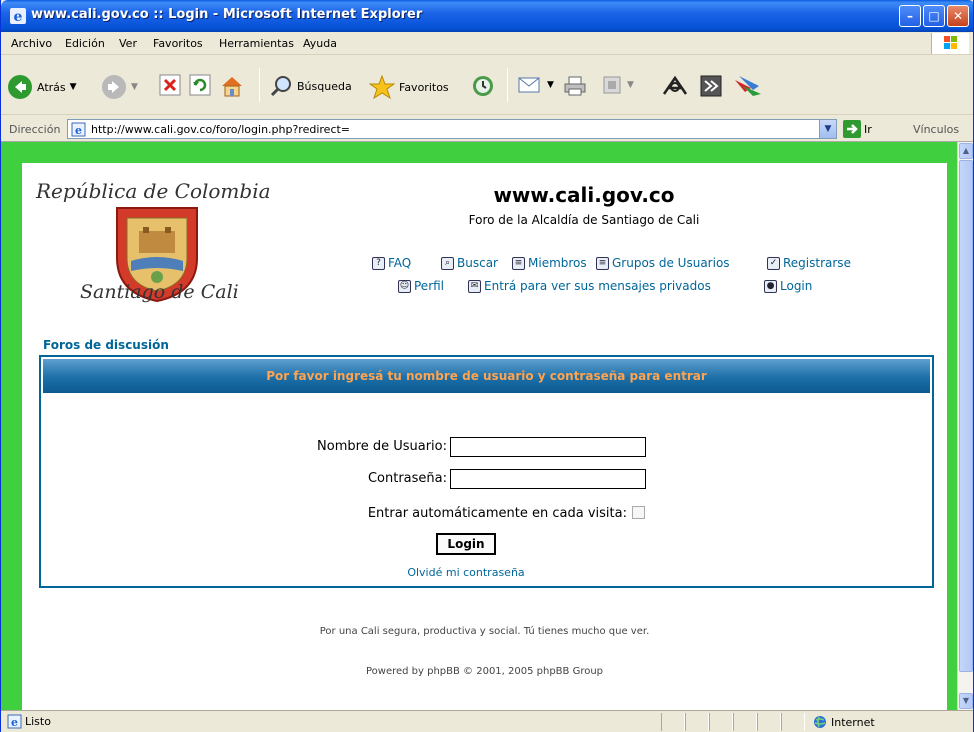 This screenshot has height=732, width=974. Describe the element at coordinates (466, 572) in the screenshot. I see `forgot-password-link: Olvidé mi contraseña` at that location.